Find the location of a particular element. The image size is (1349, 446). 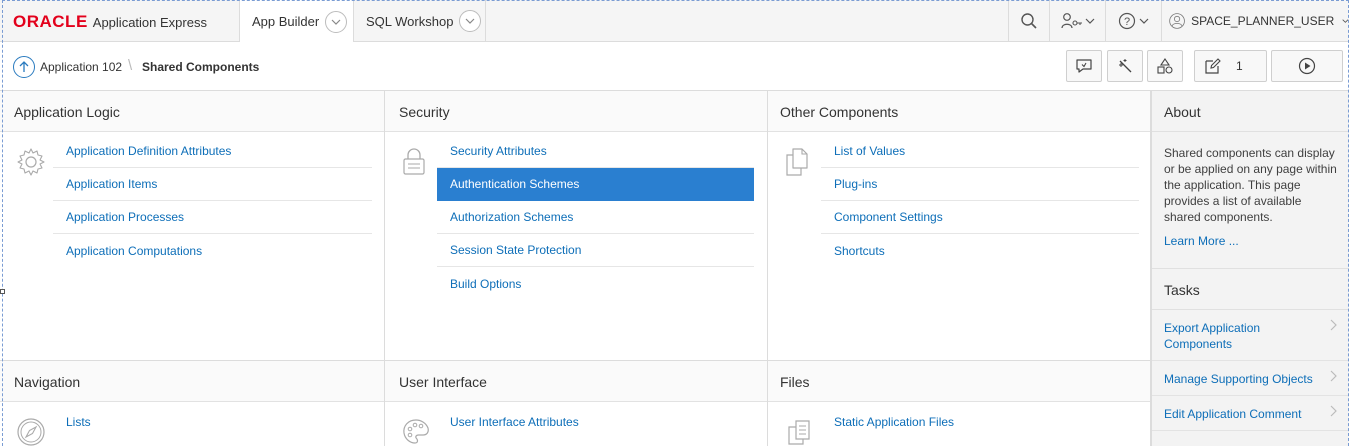

region-title: Files is located at coordinates (959, 381).